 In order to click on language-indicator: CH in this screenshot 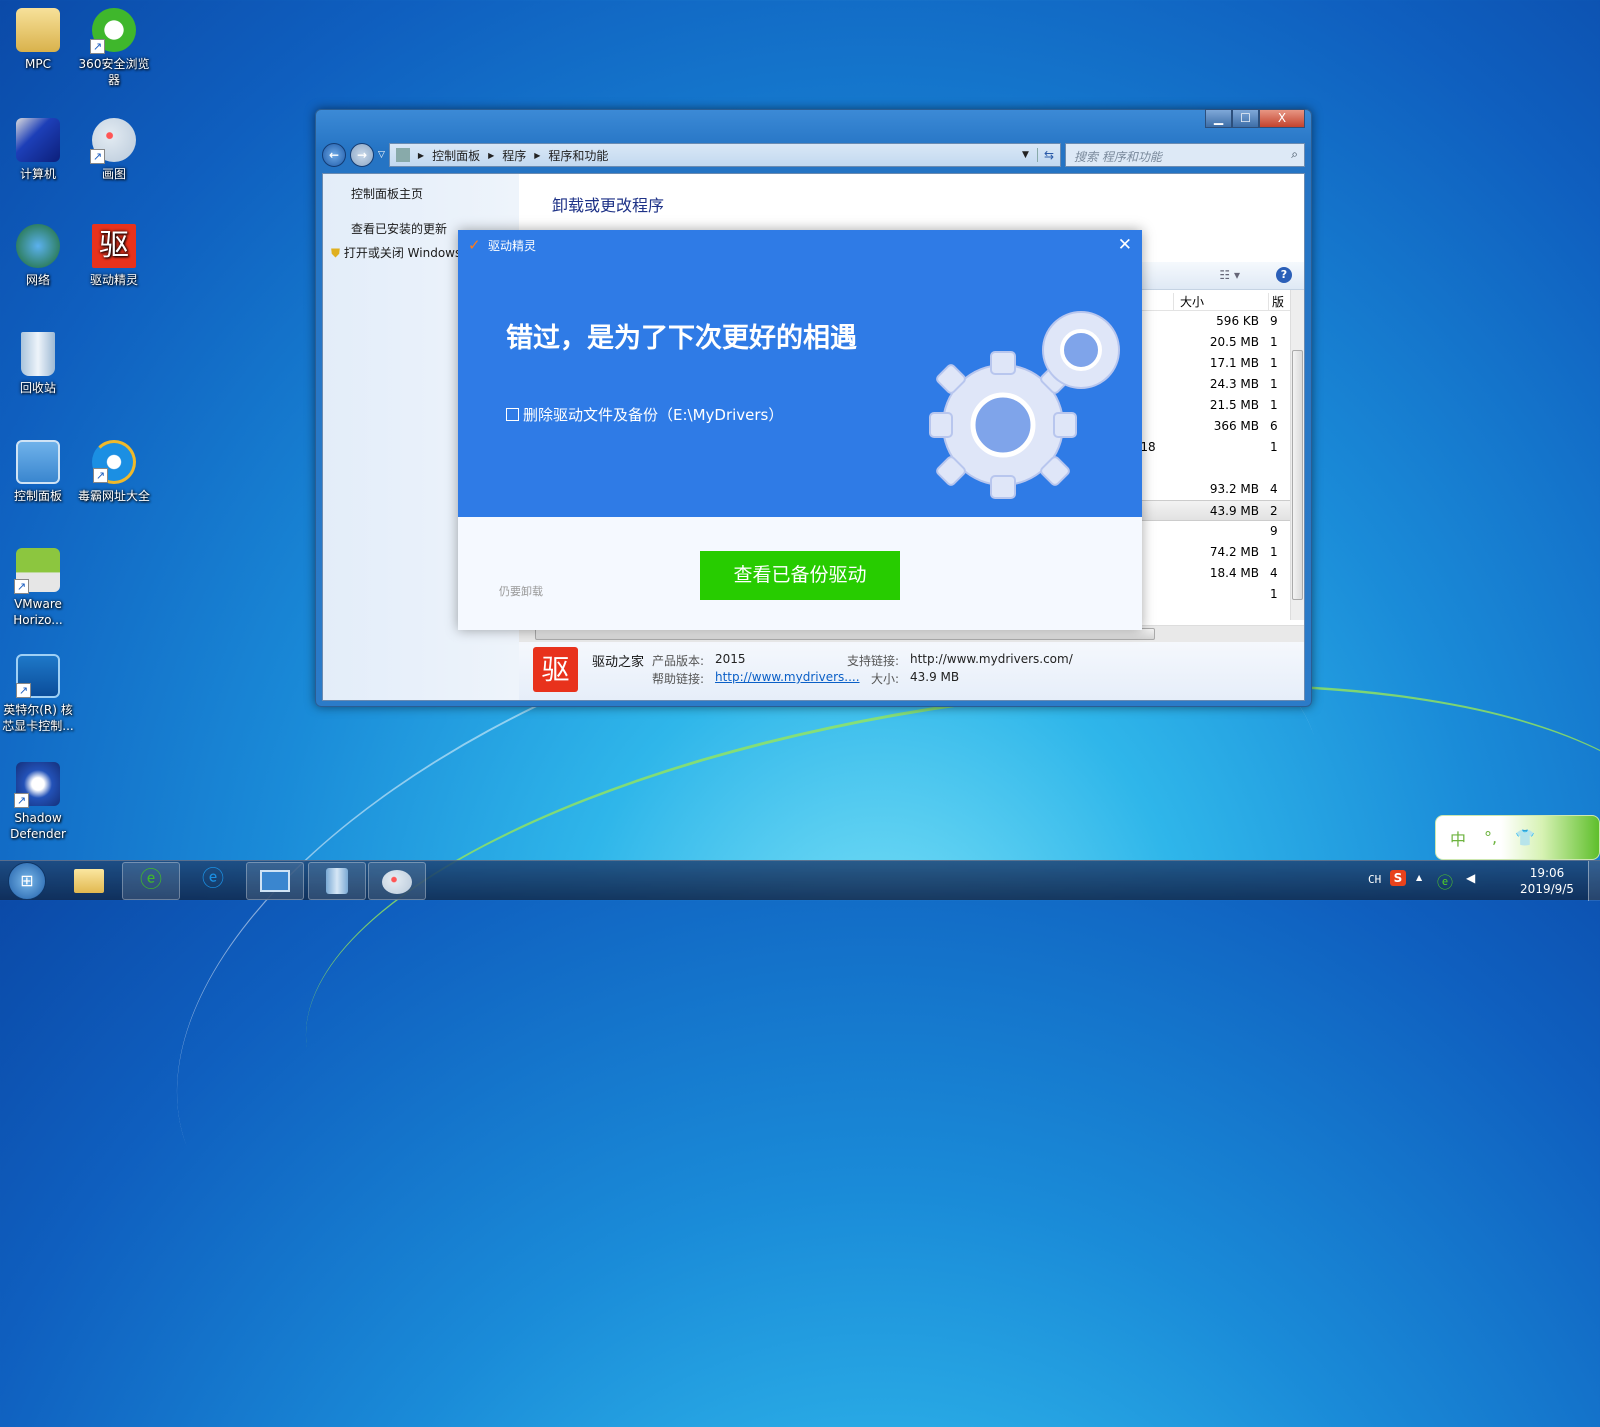, I will do `click(1374, 879)`.